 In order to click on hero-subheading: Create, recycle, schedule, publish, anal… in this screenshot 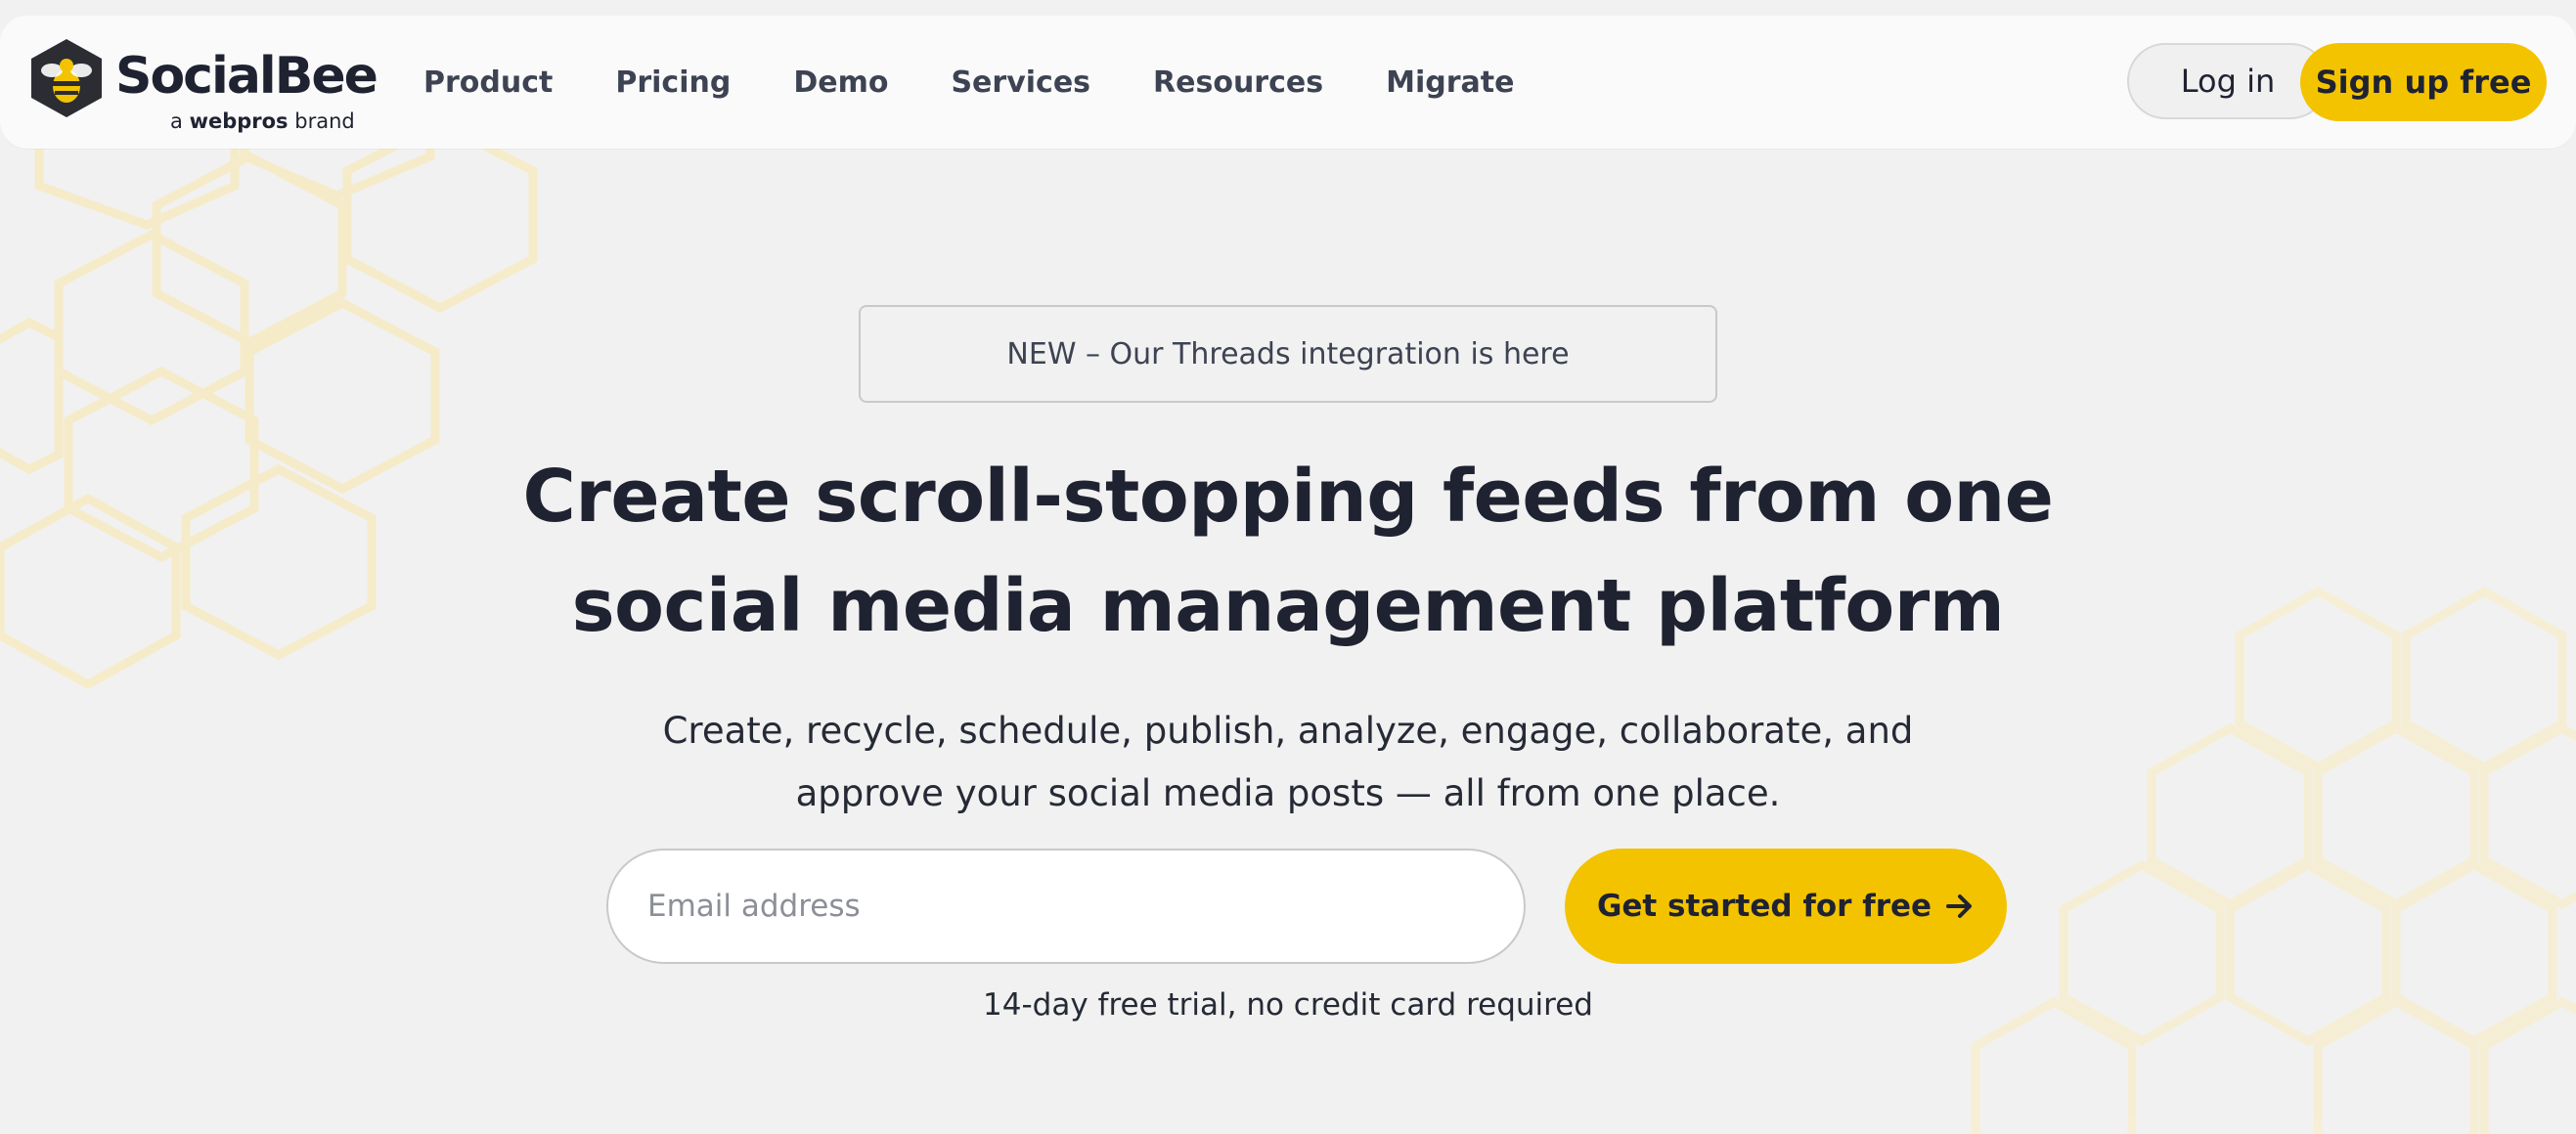, I will do `click(1288, 762)`.